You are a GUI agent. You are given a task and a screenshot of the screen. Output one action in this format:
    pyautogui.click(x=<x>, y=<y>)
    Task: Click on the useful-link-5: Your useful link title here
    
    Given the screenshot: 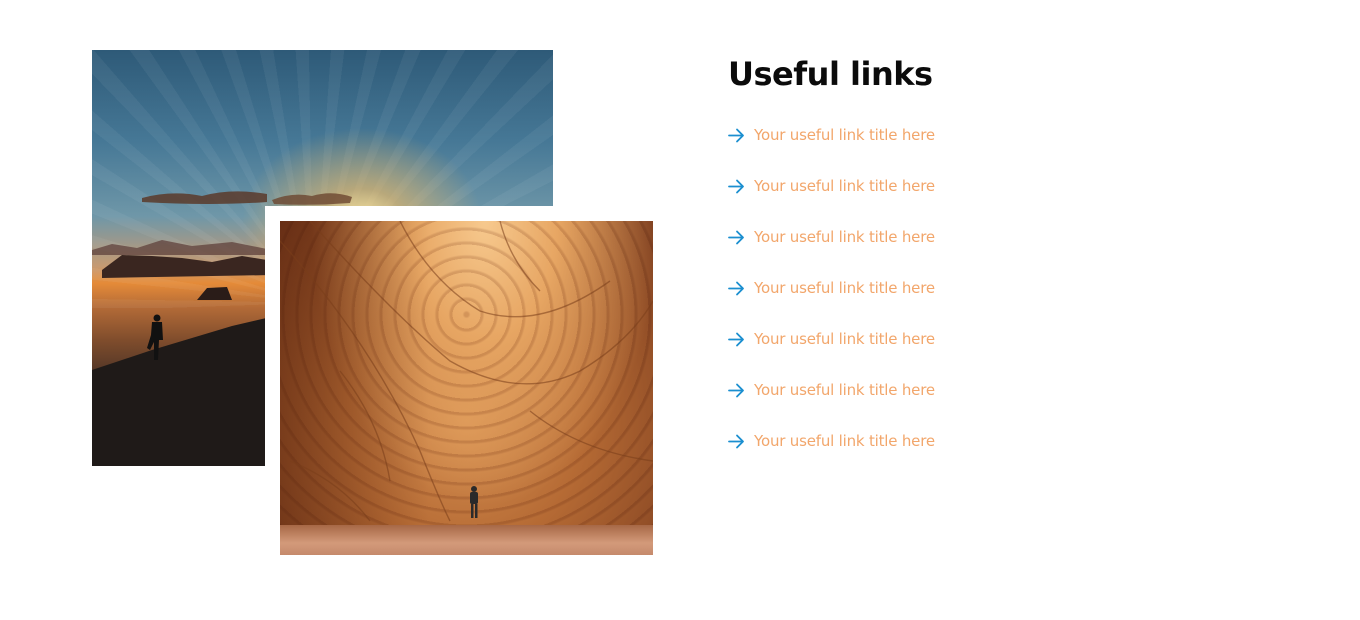 What is the action you would take?
    pyautogui.click(x=831, y=339)
    